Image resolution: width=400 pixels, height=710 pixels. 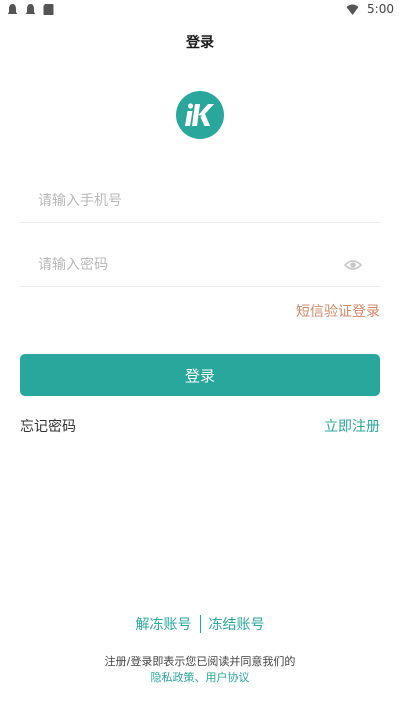 What do you see at coordinates (200, 9) in the screenshot?
I see `status-bar: 5:00` at bounding box center [200, 9].